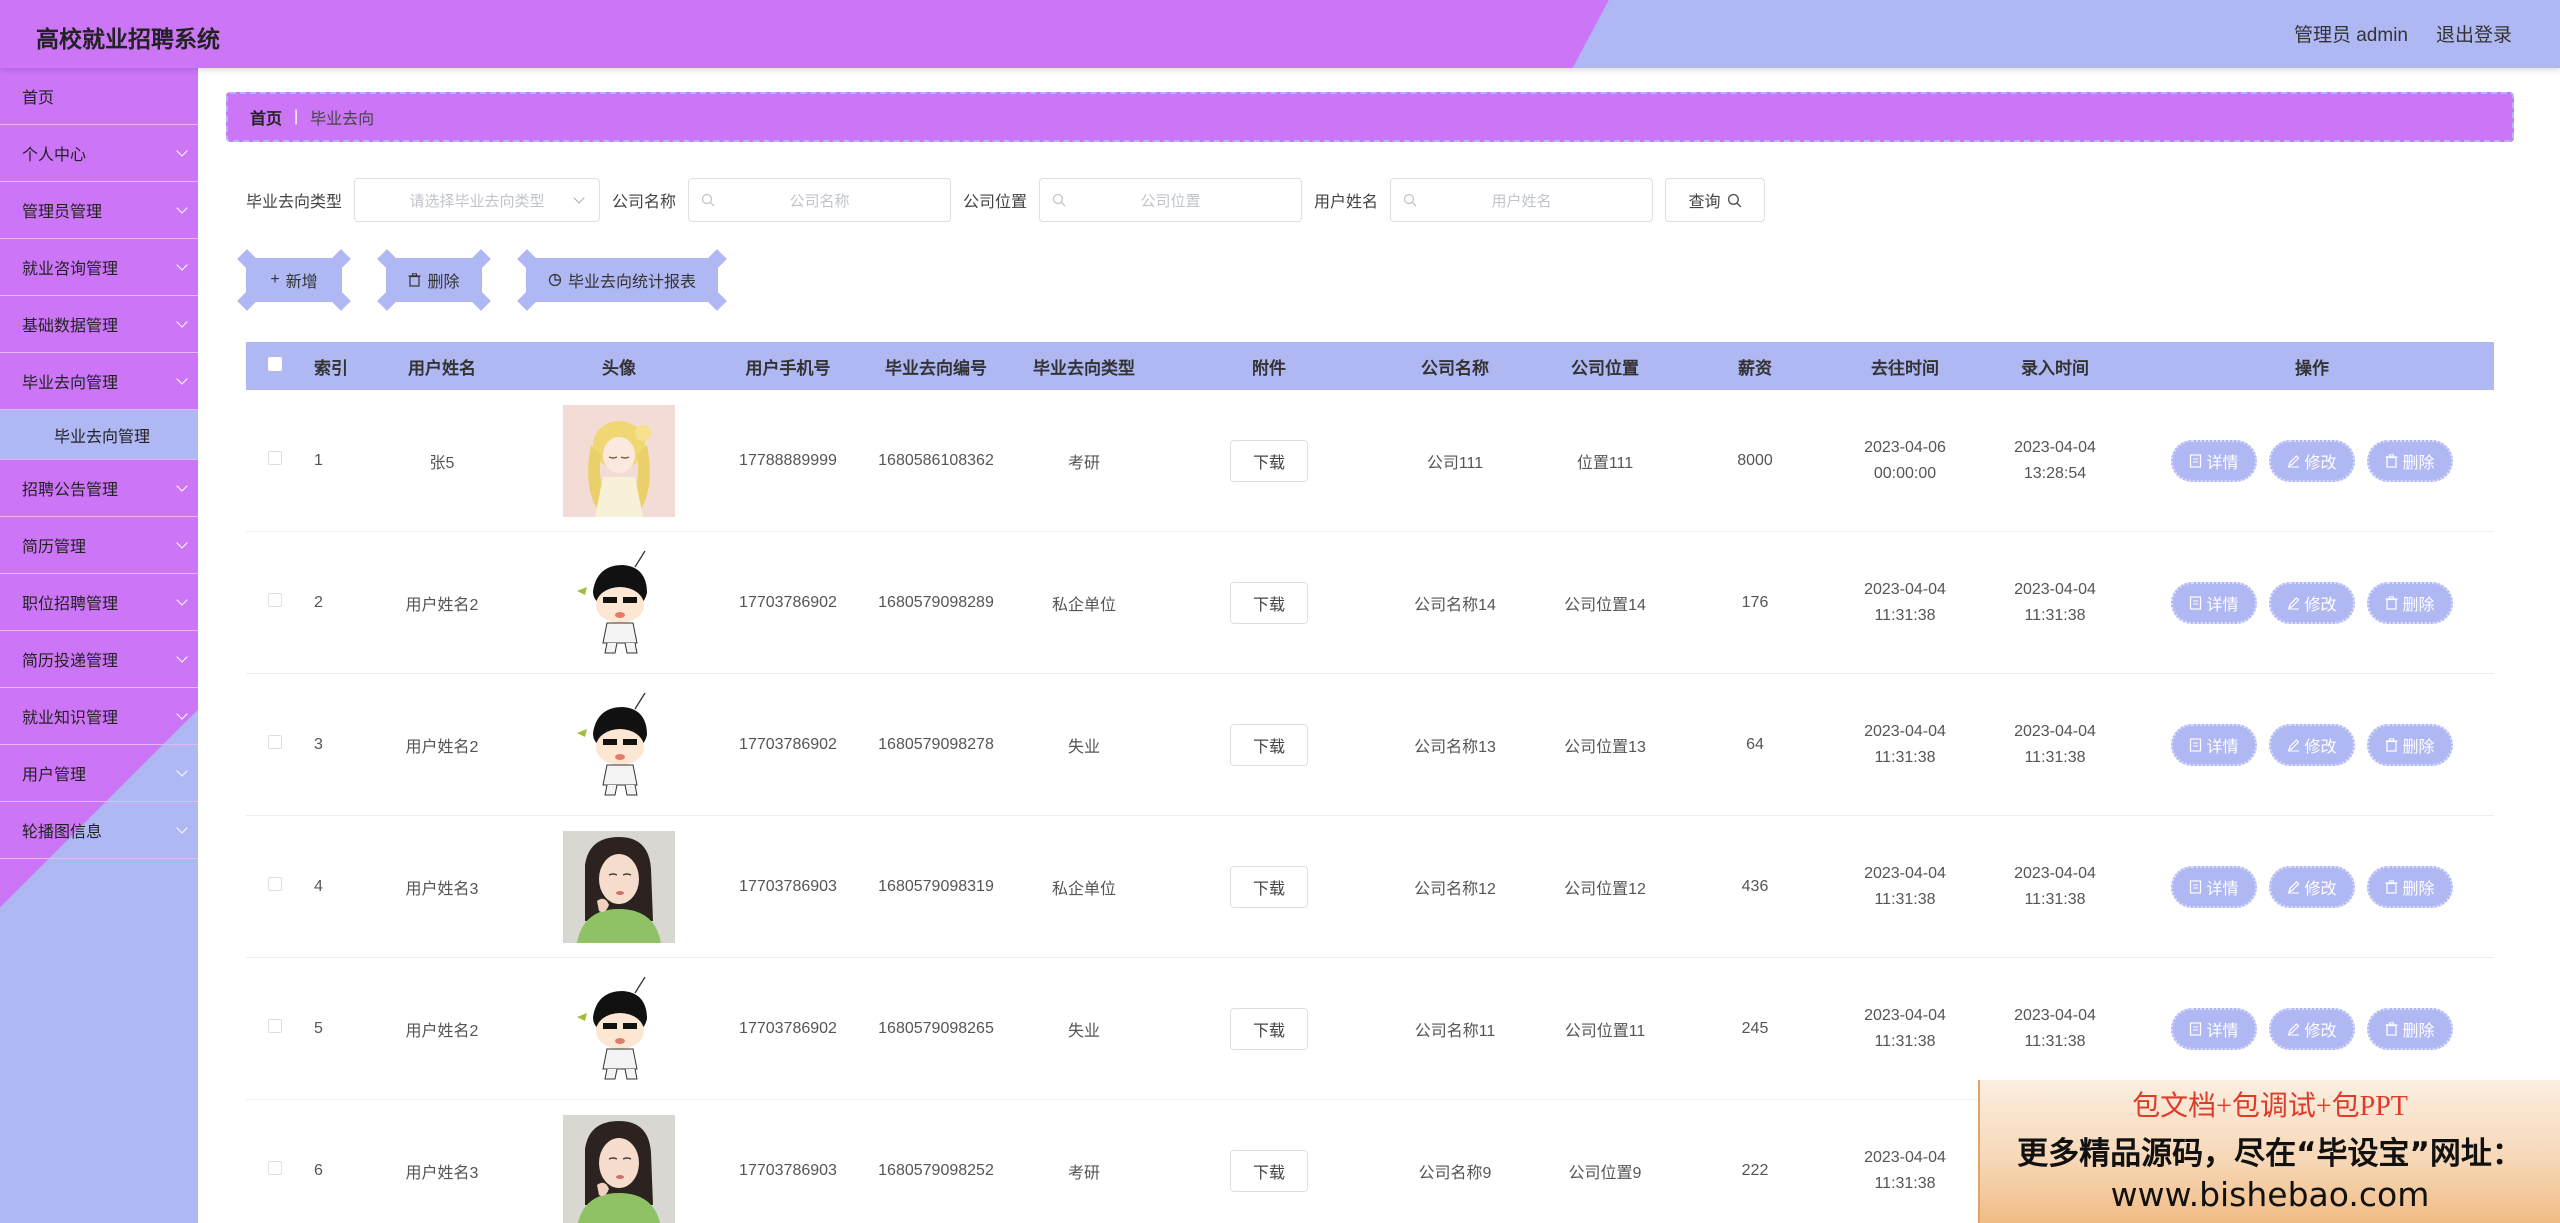  I want to click on sidebar-subitem: 毕业去向管理, so click(99, 435).